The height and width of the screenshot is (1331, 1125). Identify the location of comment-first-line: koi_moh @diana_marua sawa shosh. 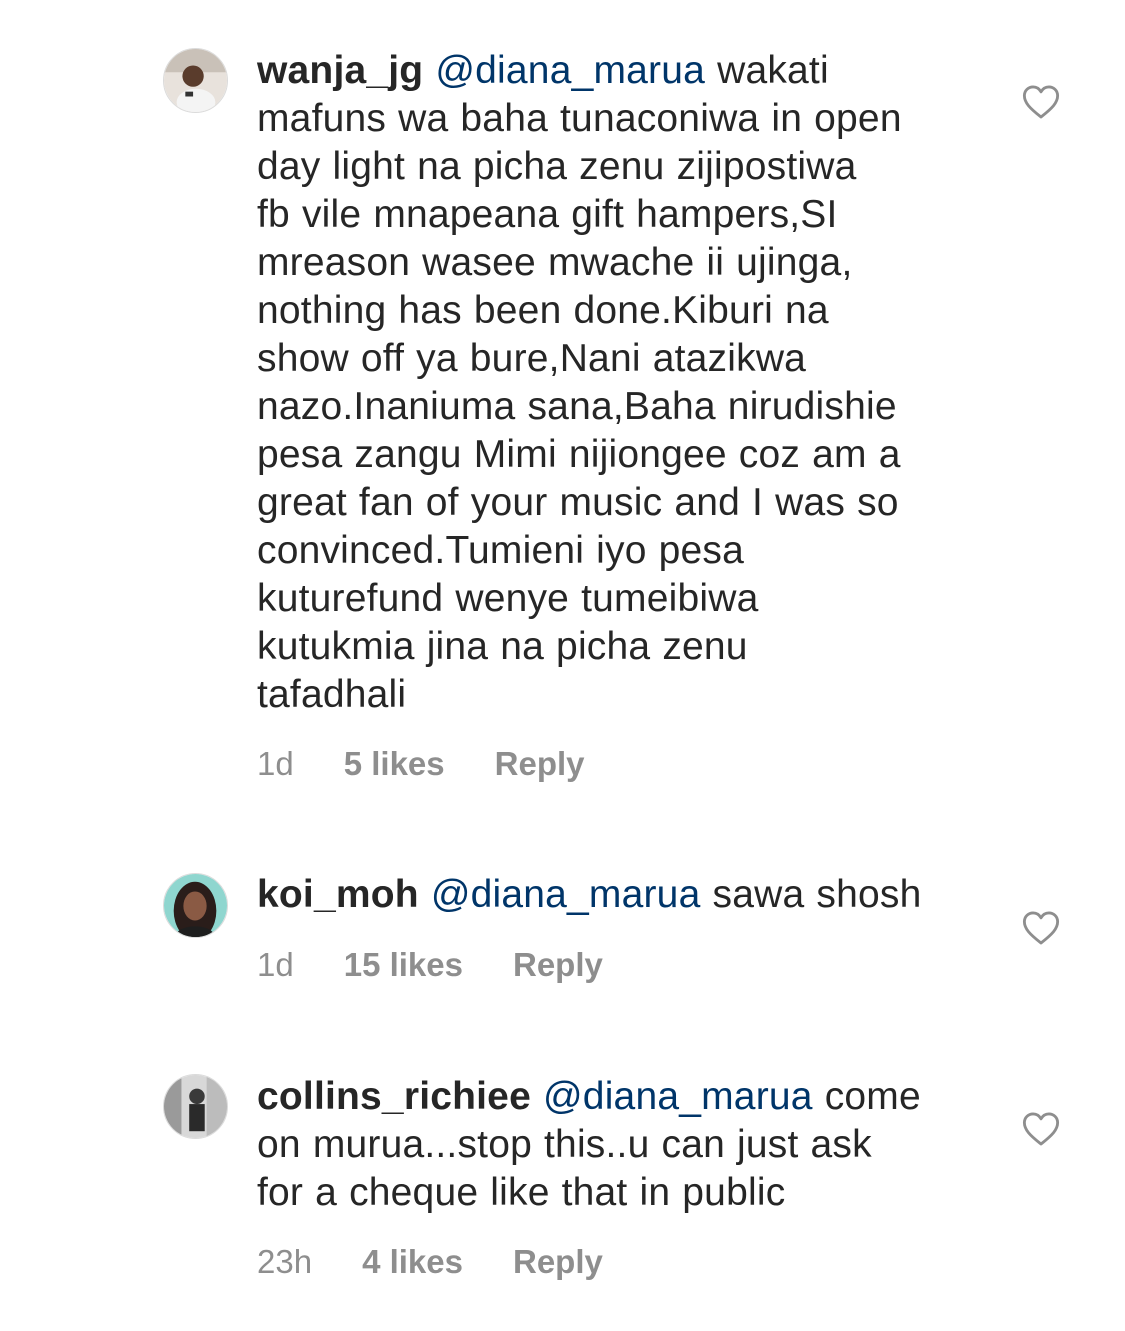
(617, 895).